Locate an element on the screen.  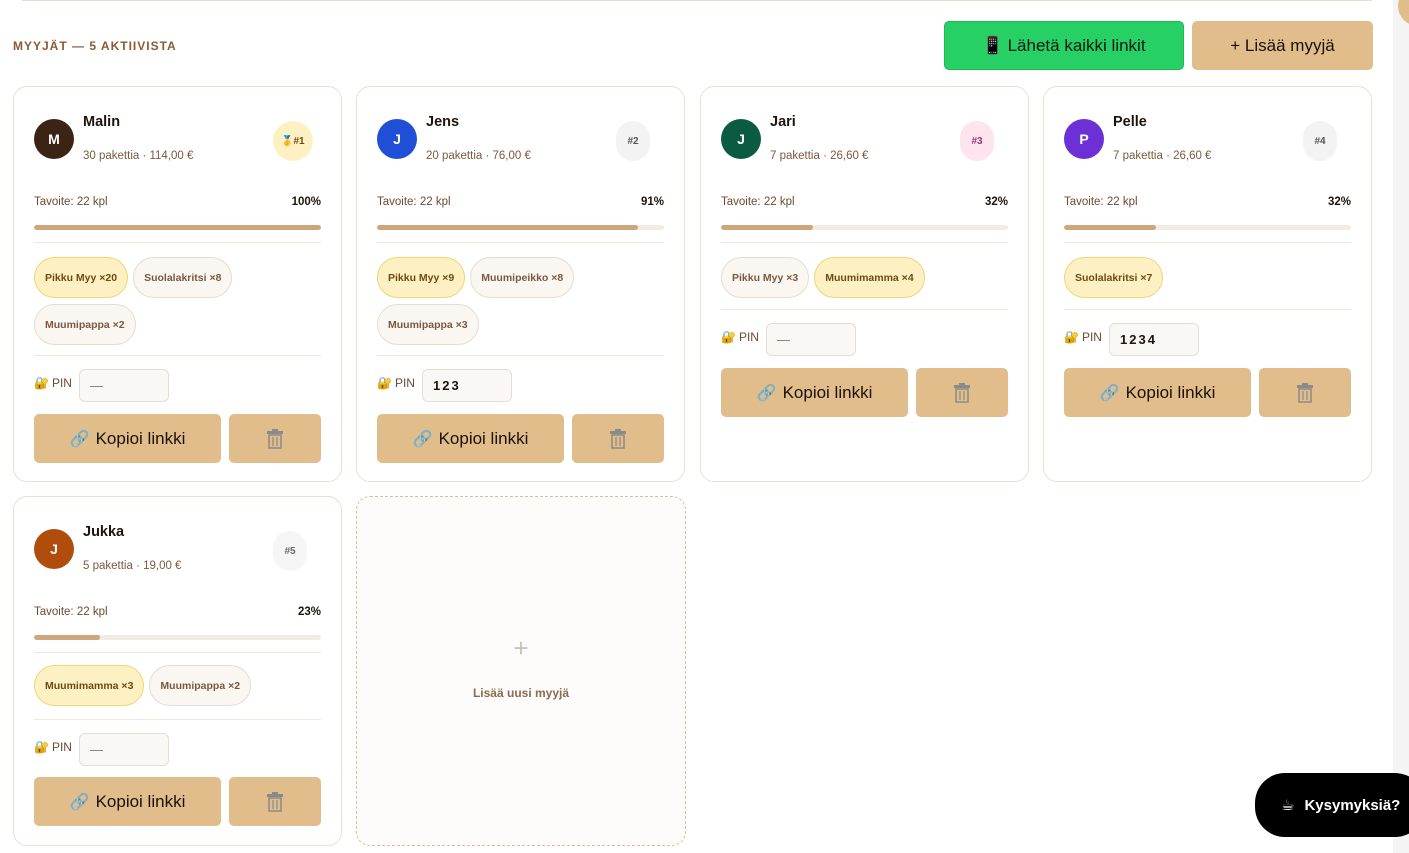
add-seller-button: + Lisää myyjä is located at coordinates (1282, 45).